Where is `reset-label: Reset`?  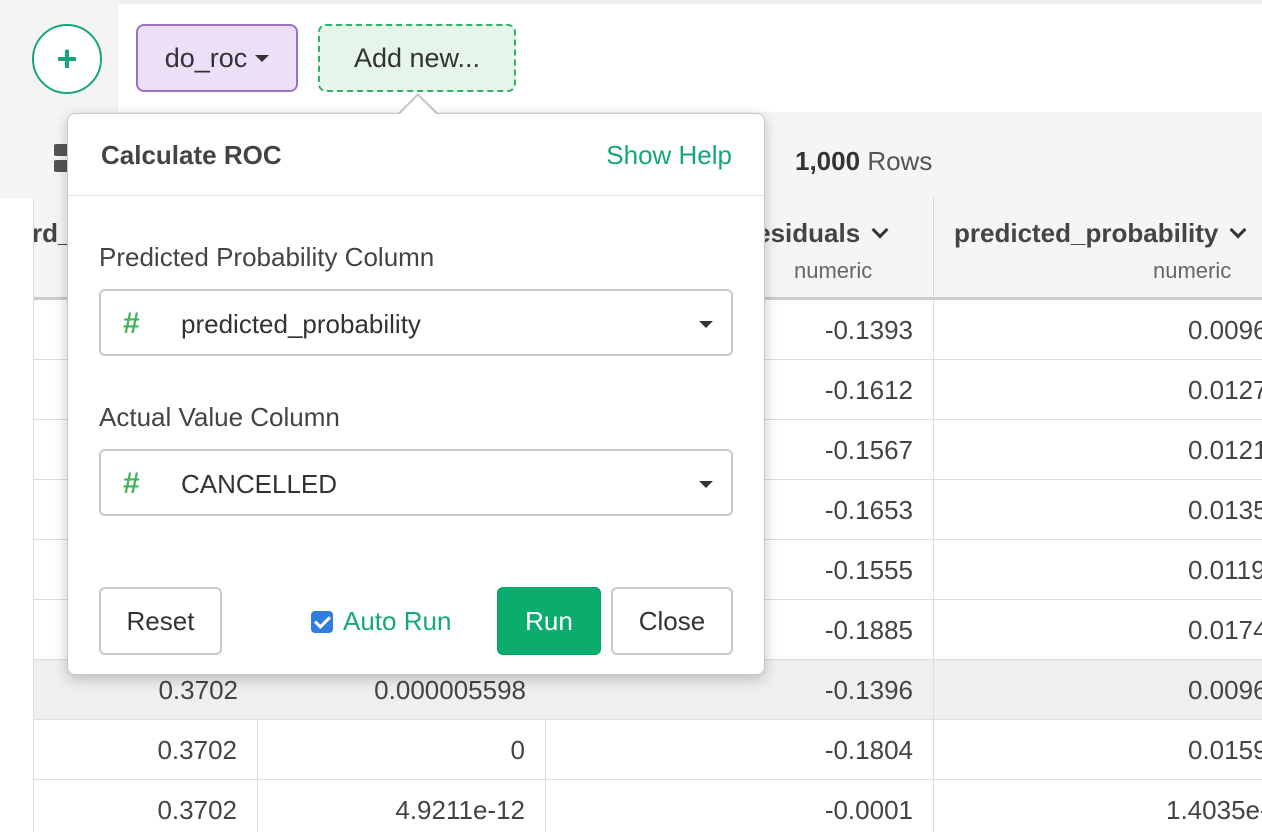
reset-label: Reset is located at coordinates (160, 620).